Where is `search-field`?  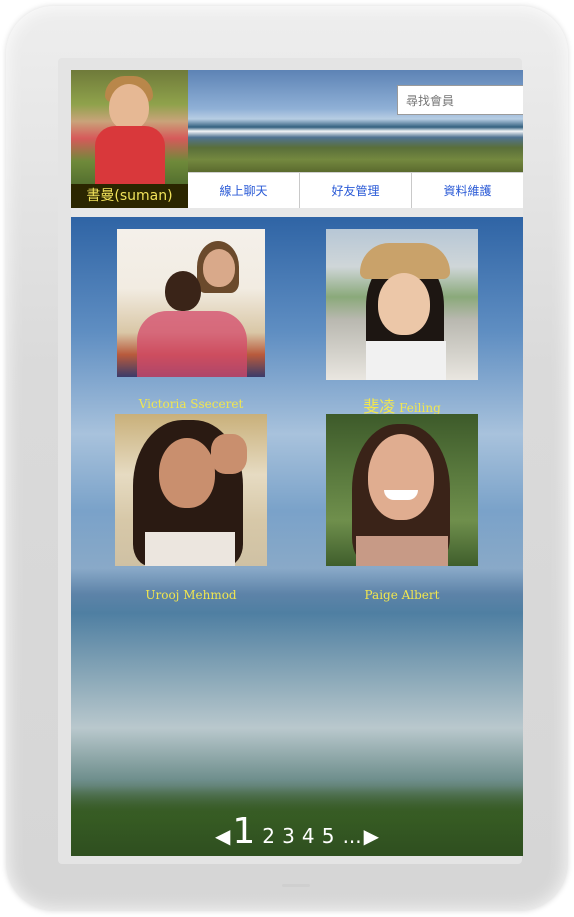
search-field is located at coordinates (460, 100).